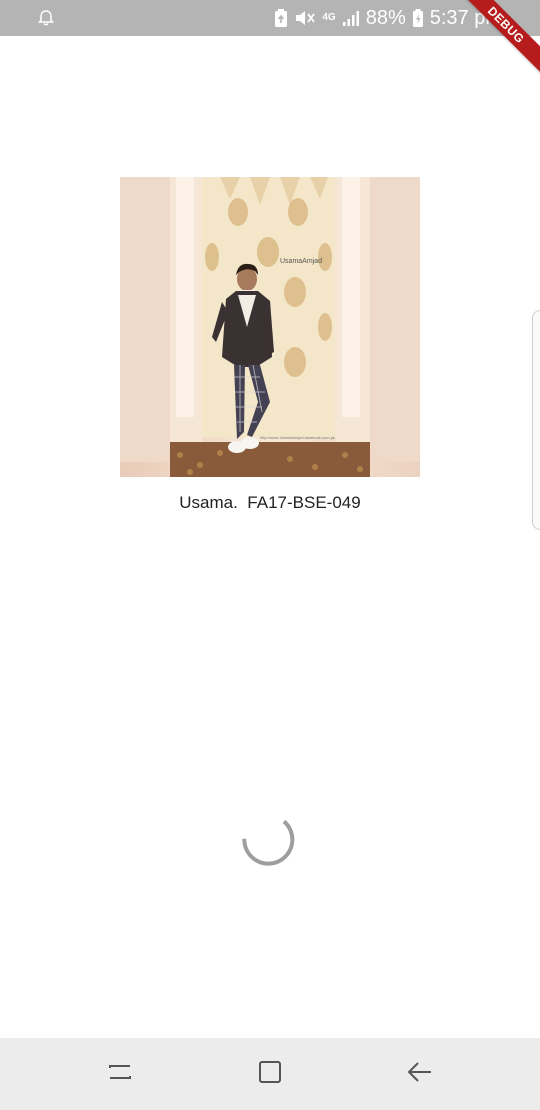 The height and width of the screenshot is (1110, 540). Describe the element at coordinates (270, 502) in the screenshot. I see `profile-caption: Usama. FA17-BSE-049` at that location.